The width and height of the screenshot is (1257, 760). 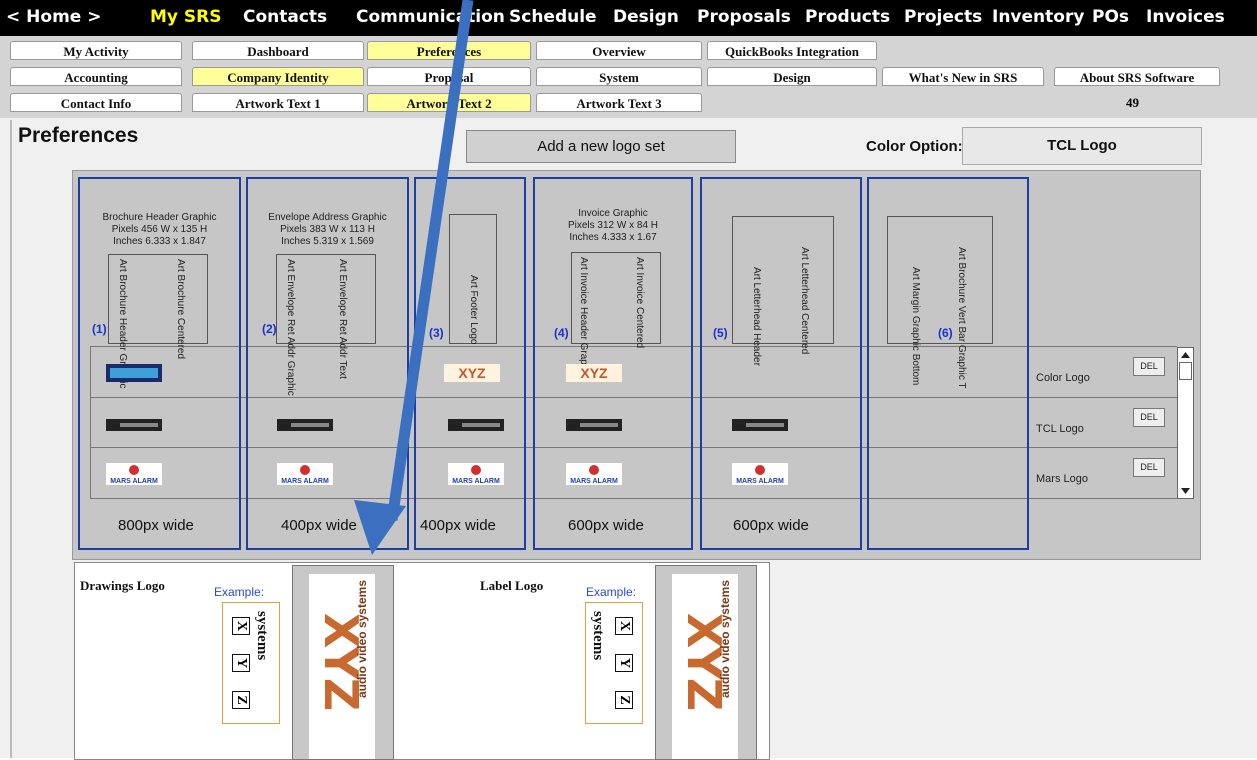 What do you see at coordinates (611, 592) in the screenshot?
I see `label-example-label: Example:` at bounding box center [611, 592].